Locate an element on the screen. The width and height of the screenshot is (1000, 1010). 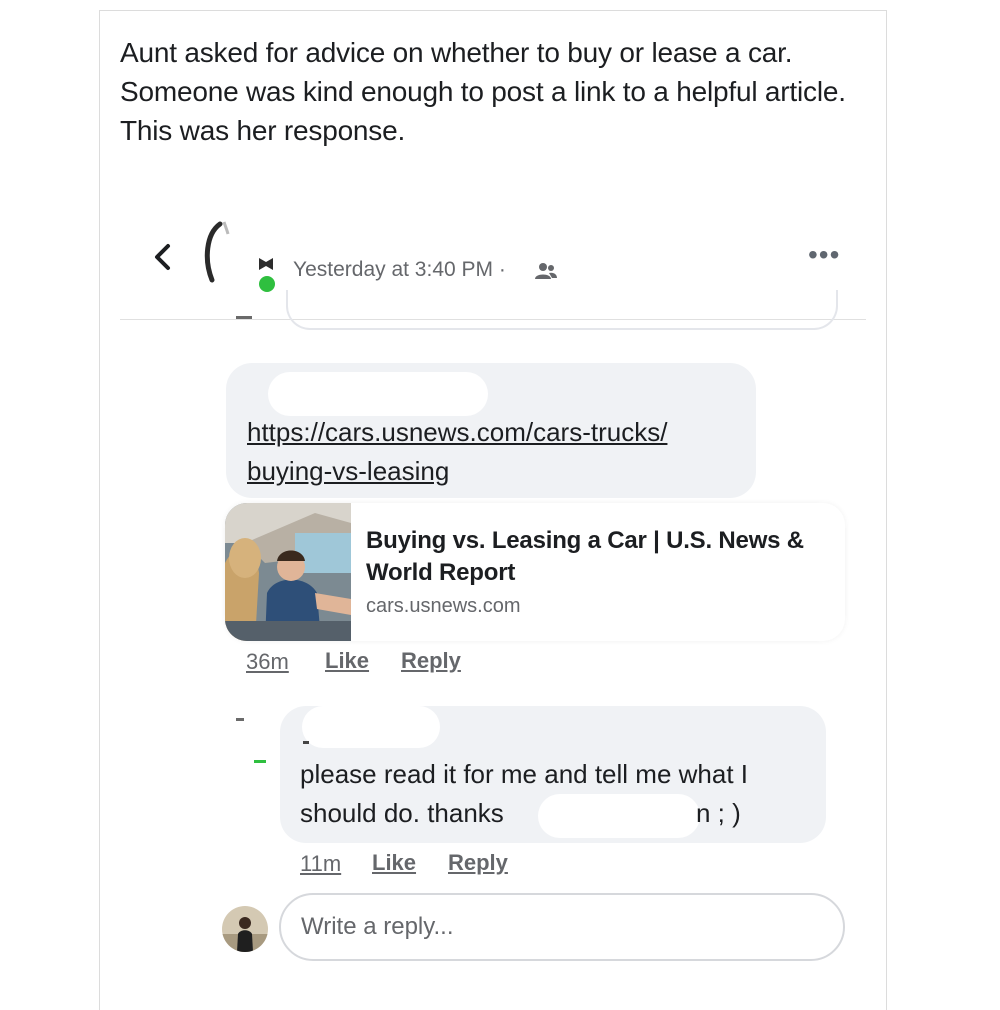
name-fragment-mark is located at coordinates (306, 742).